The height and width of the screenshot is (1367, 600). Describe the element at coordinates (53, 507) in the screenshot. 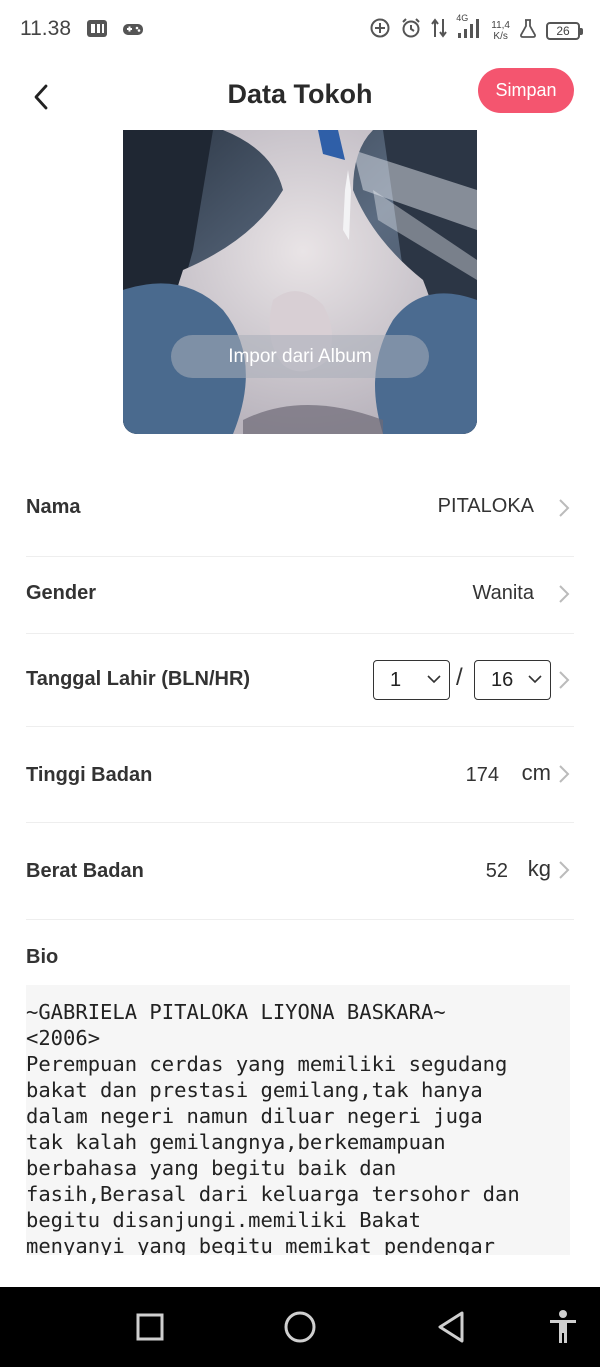

I see `name-label: Nama` at that location.